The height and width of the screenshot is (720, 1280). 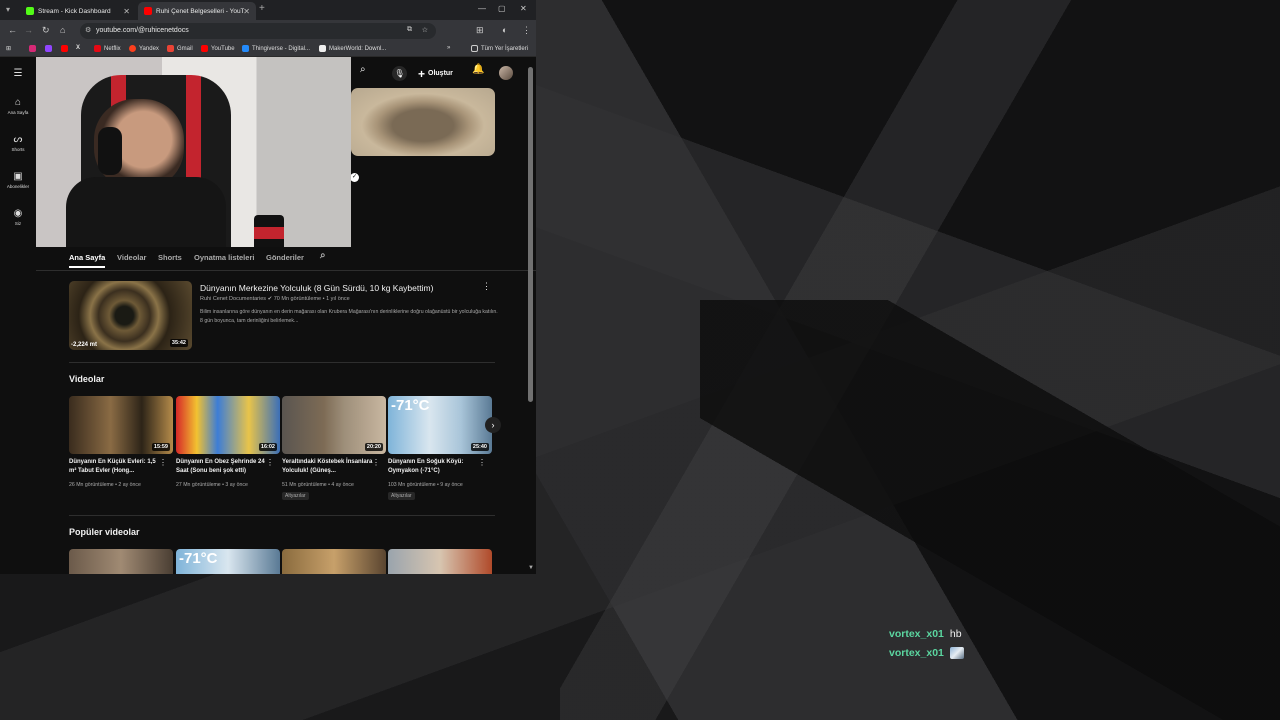 I want to click on video-thumbnail: 20:20, so click(x=334, y=425).